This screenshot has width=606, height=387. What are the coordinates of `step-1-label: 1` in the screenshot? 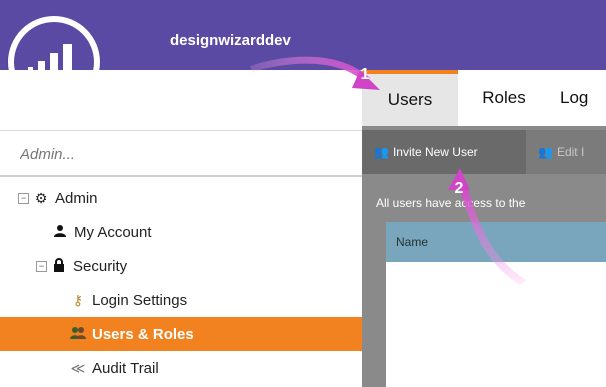 It's located at (365, 74).